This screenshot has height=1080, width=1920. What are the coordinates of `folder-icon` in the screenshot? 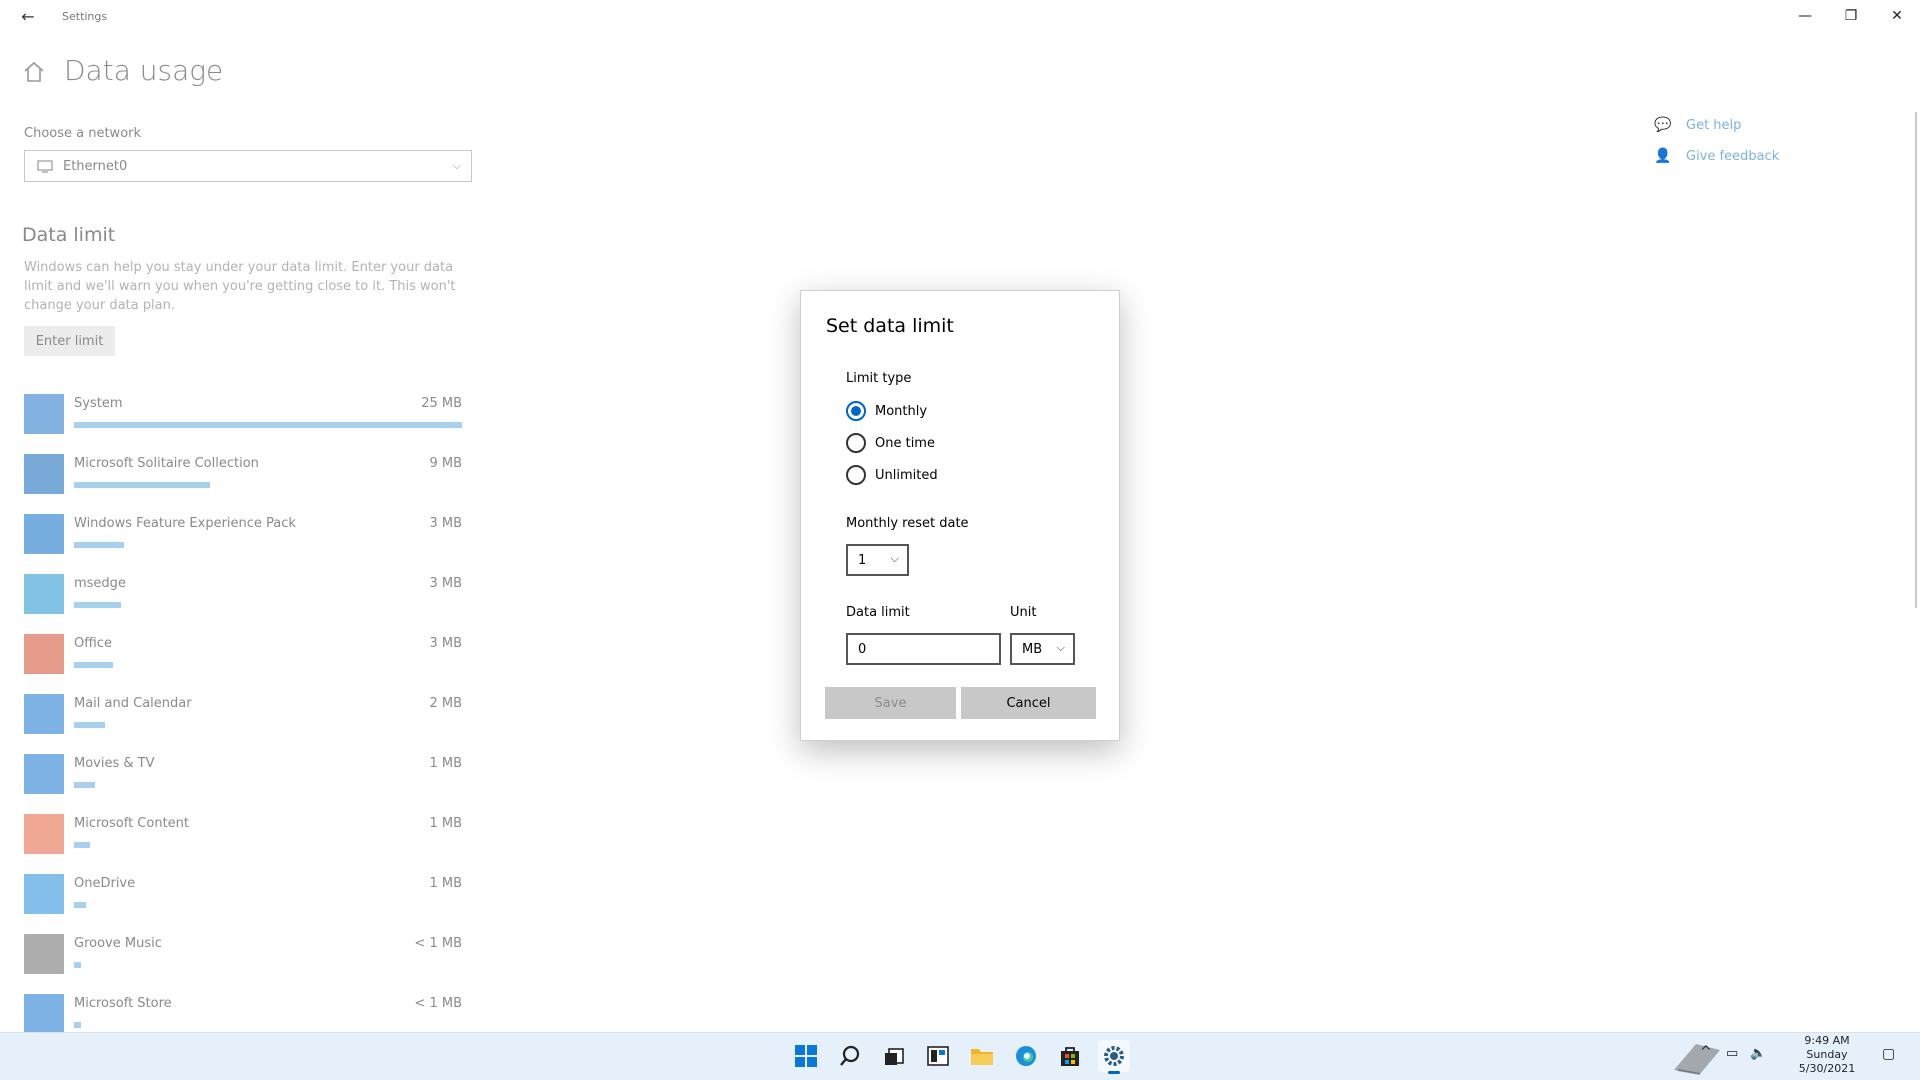 It's located at (982, 1057).